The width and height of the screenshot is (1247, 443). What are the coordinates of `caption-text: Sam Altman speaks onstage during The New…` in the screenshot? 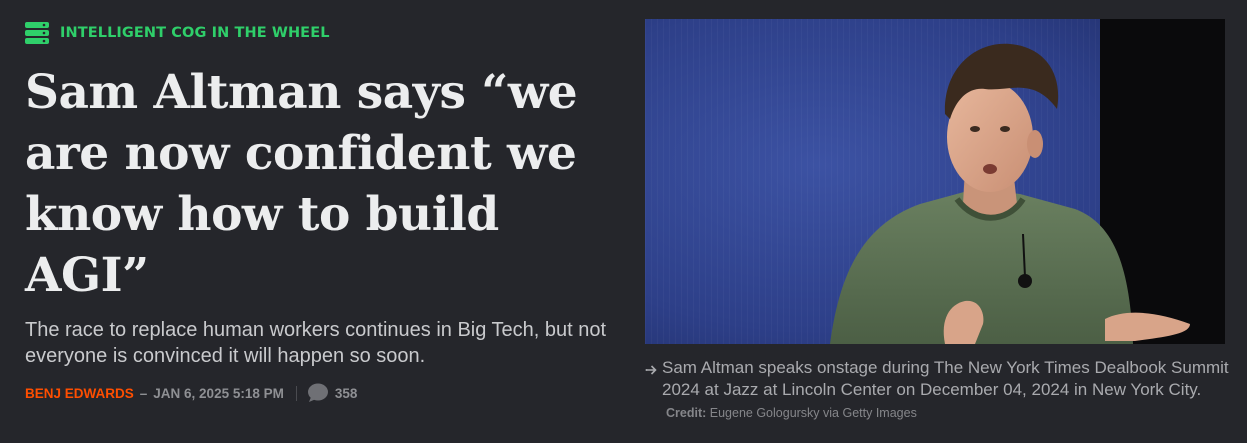 It's located at (945, 378).